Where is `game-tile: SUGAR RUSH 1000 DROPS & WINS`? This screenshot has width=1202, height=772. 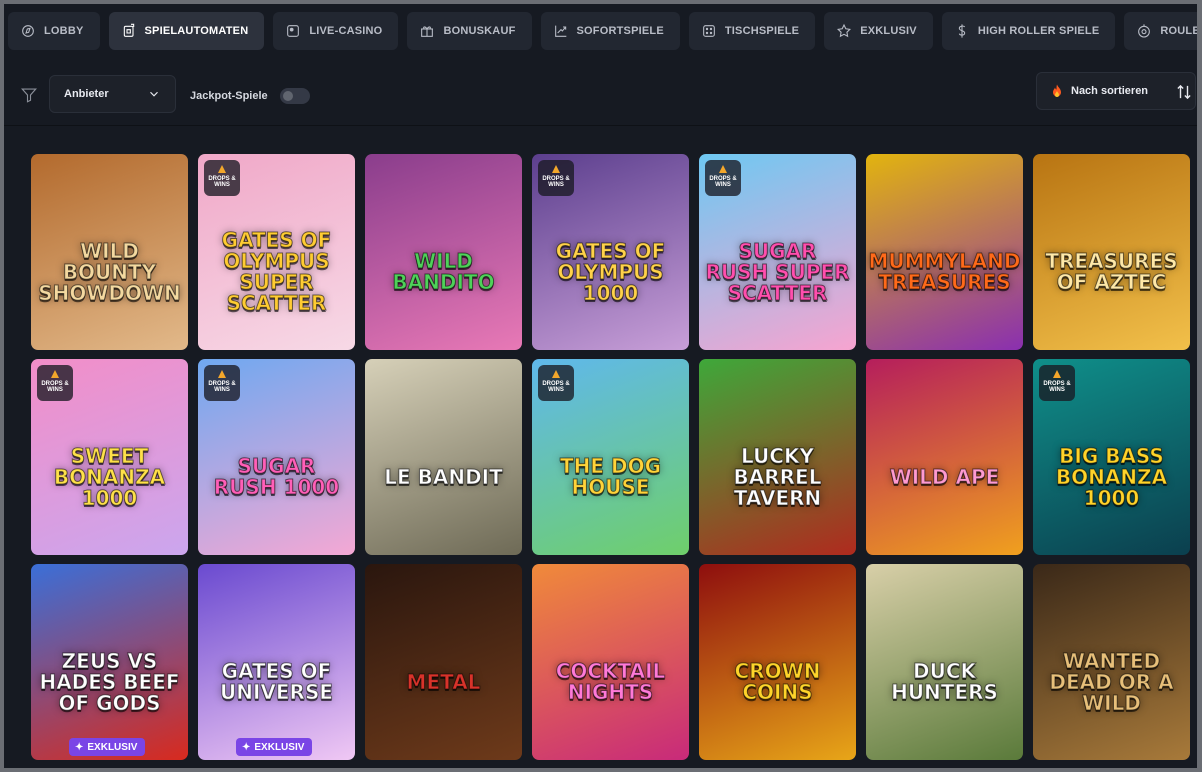 game-tile: SUGAR RUSH 1000 DROPS & WINS is located at coordinates (276, 457).